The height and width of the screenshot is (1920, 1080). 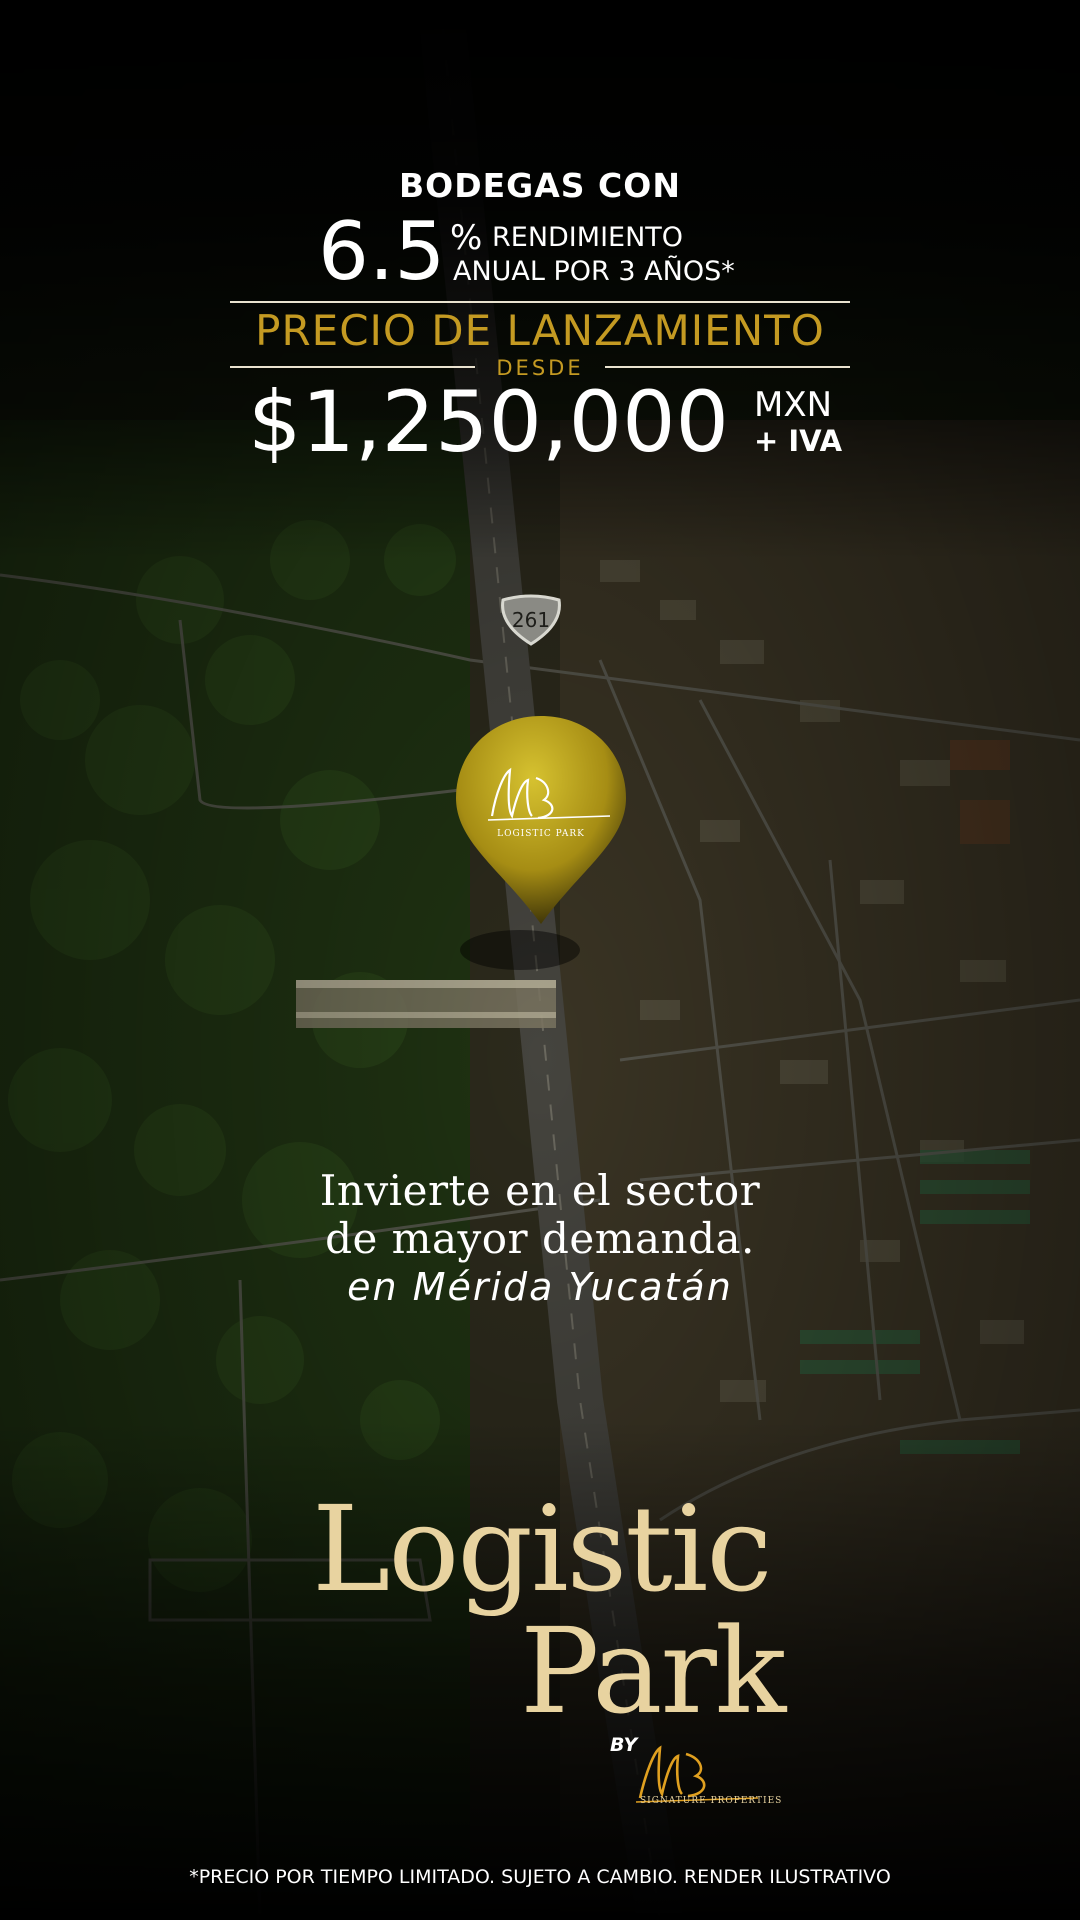 What do you see at coordinates (540, 1287) in the screenshot?
I see `tagline-location: en Mérida Yucatán` at bounding box center [540, 1287].